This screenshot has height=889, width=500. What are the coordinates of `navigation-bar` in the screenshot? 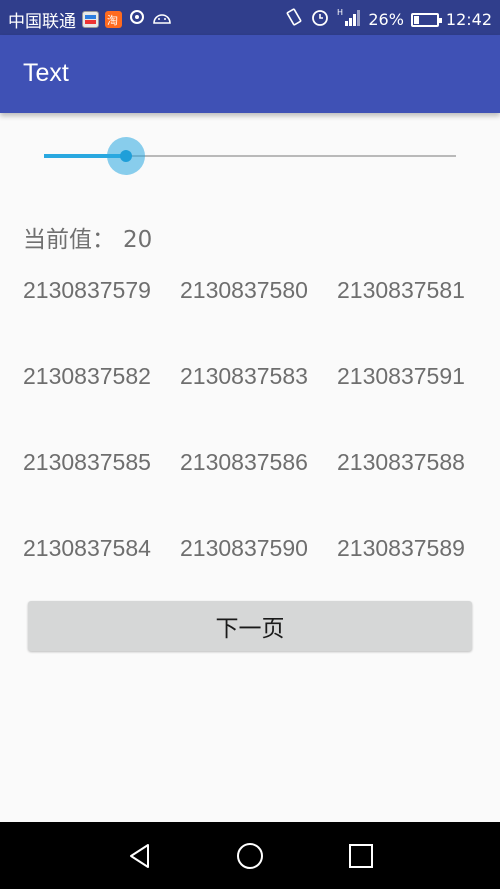 It's located at (250, 855).